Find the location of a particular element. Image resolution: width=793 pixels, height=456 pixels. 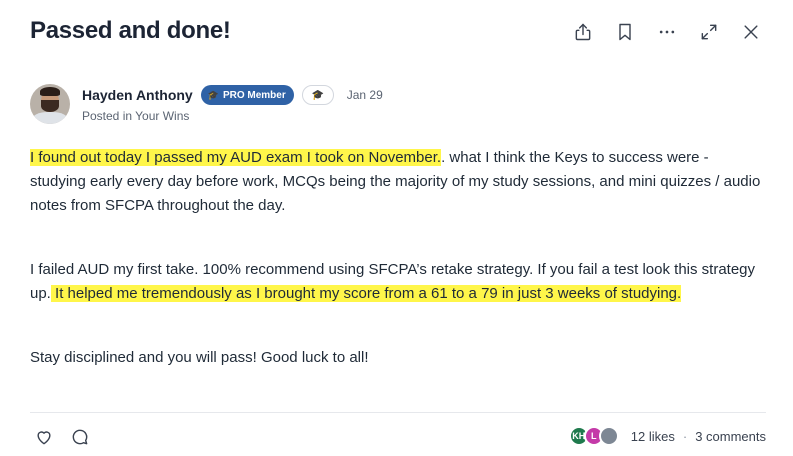

graduation-cap-icon: 🎓 is located at coordinates (213, 94).